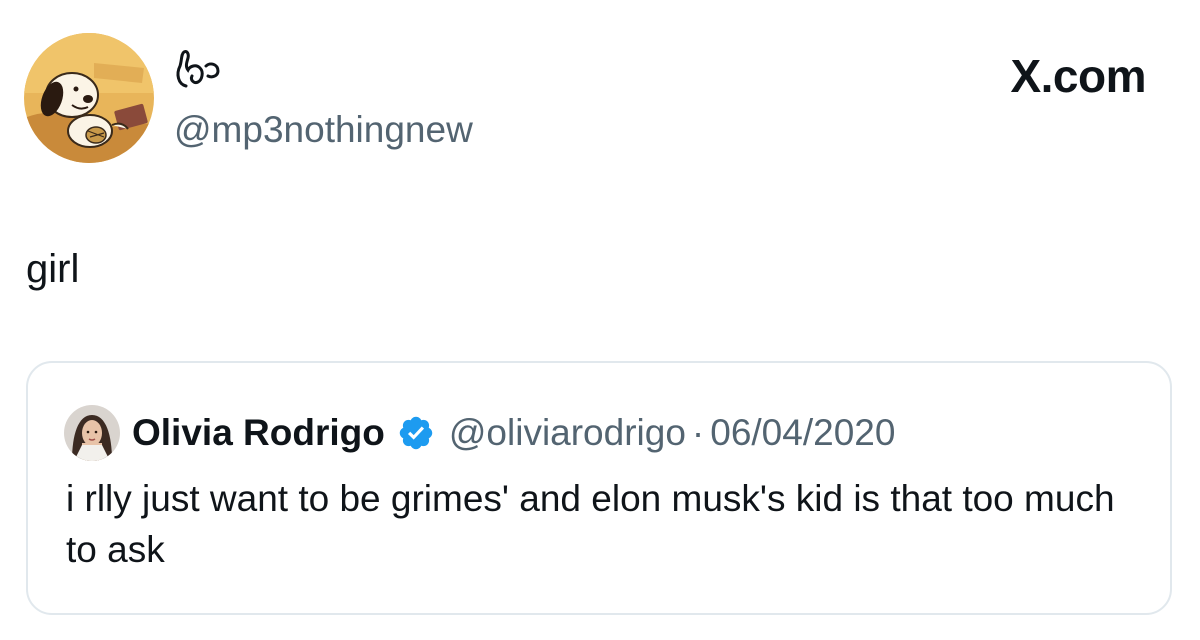 The image size is (1200, 640). I want to click on quoted-avatar-image, so click(92, 433).